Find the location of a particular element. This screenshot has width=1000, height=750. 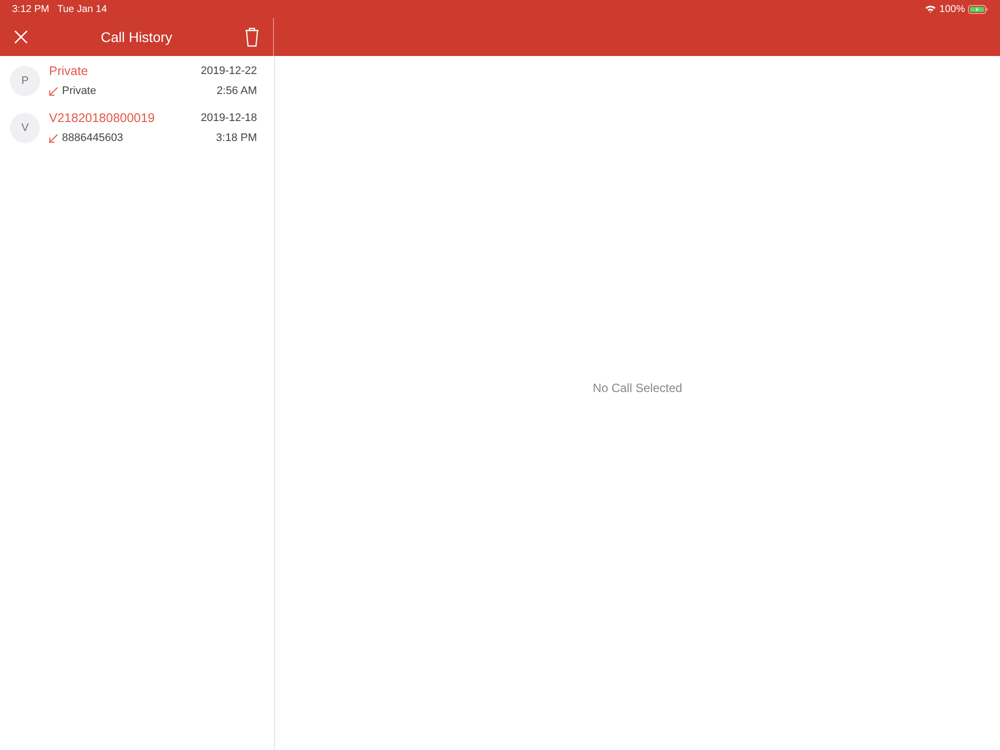

nav-title: Call History is located at coordinates (136, 37).